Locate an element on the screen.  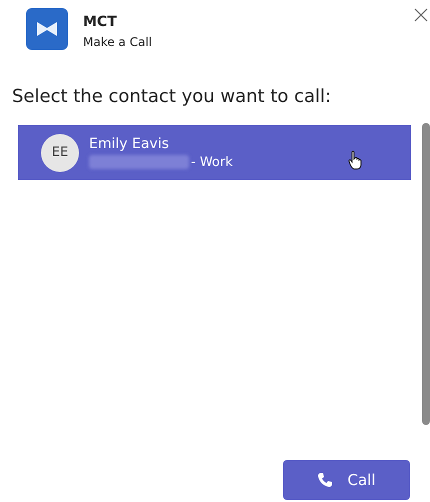
phone-icon is located at coordinates (325, 480).